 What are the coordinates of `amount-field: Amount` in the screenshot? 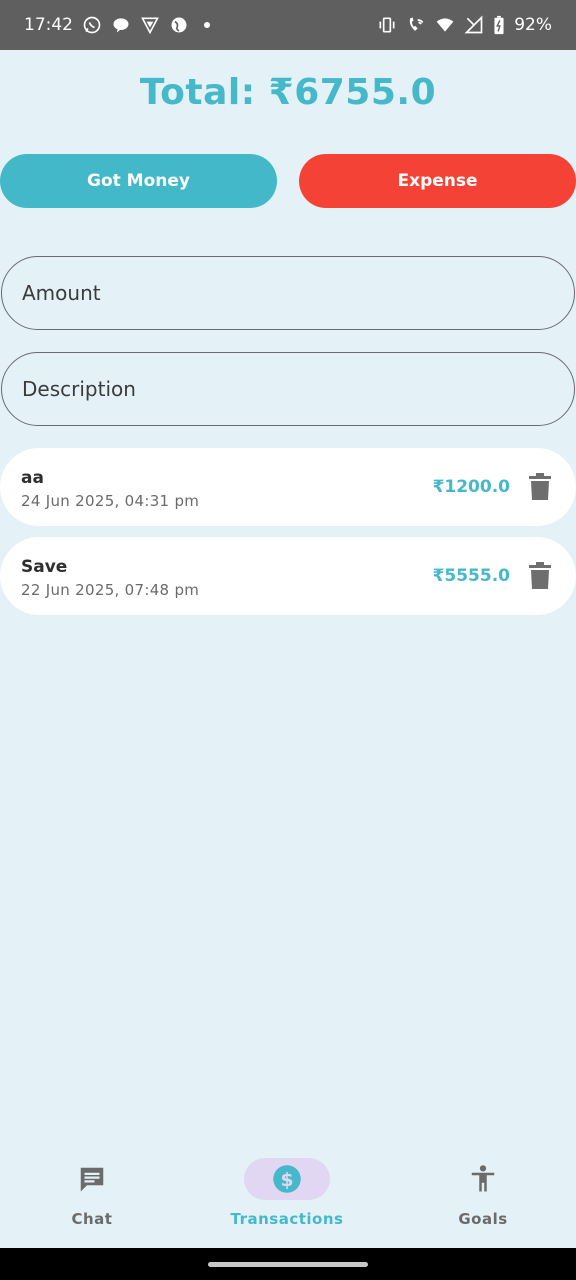 It's located at (288, 293).